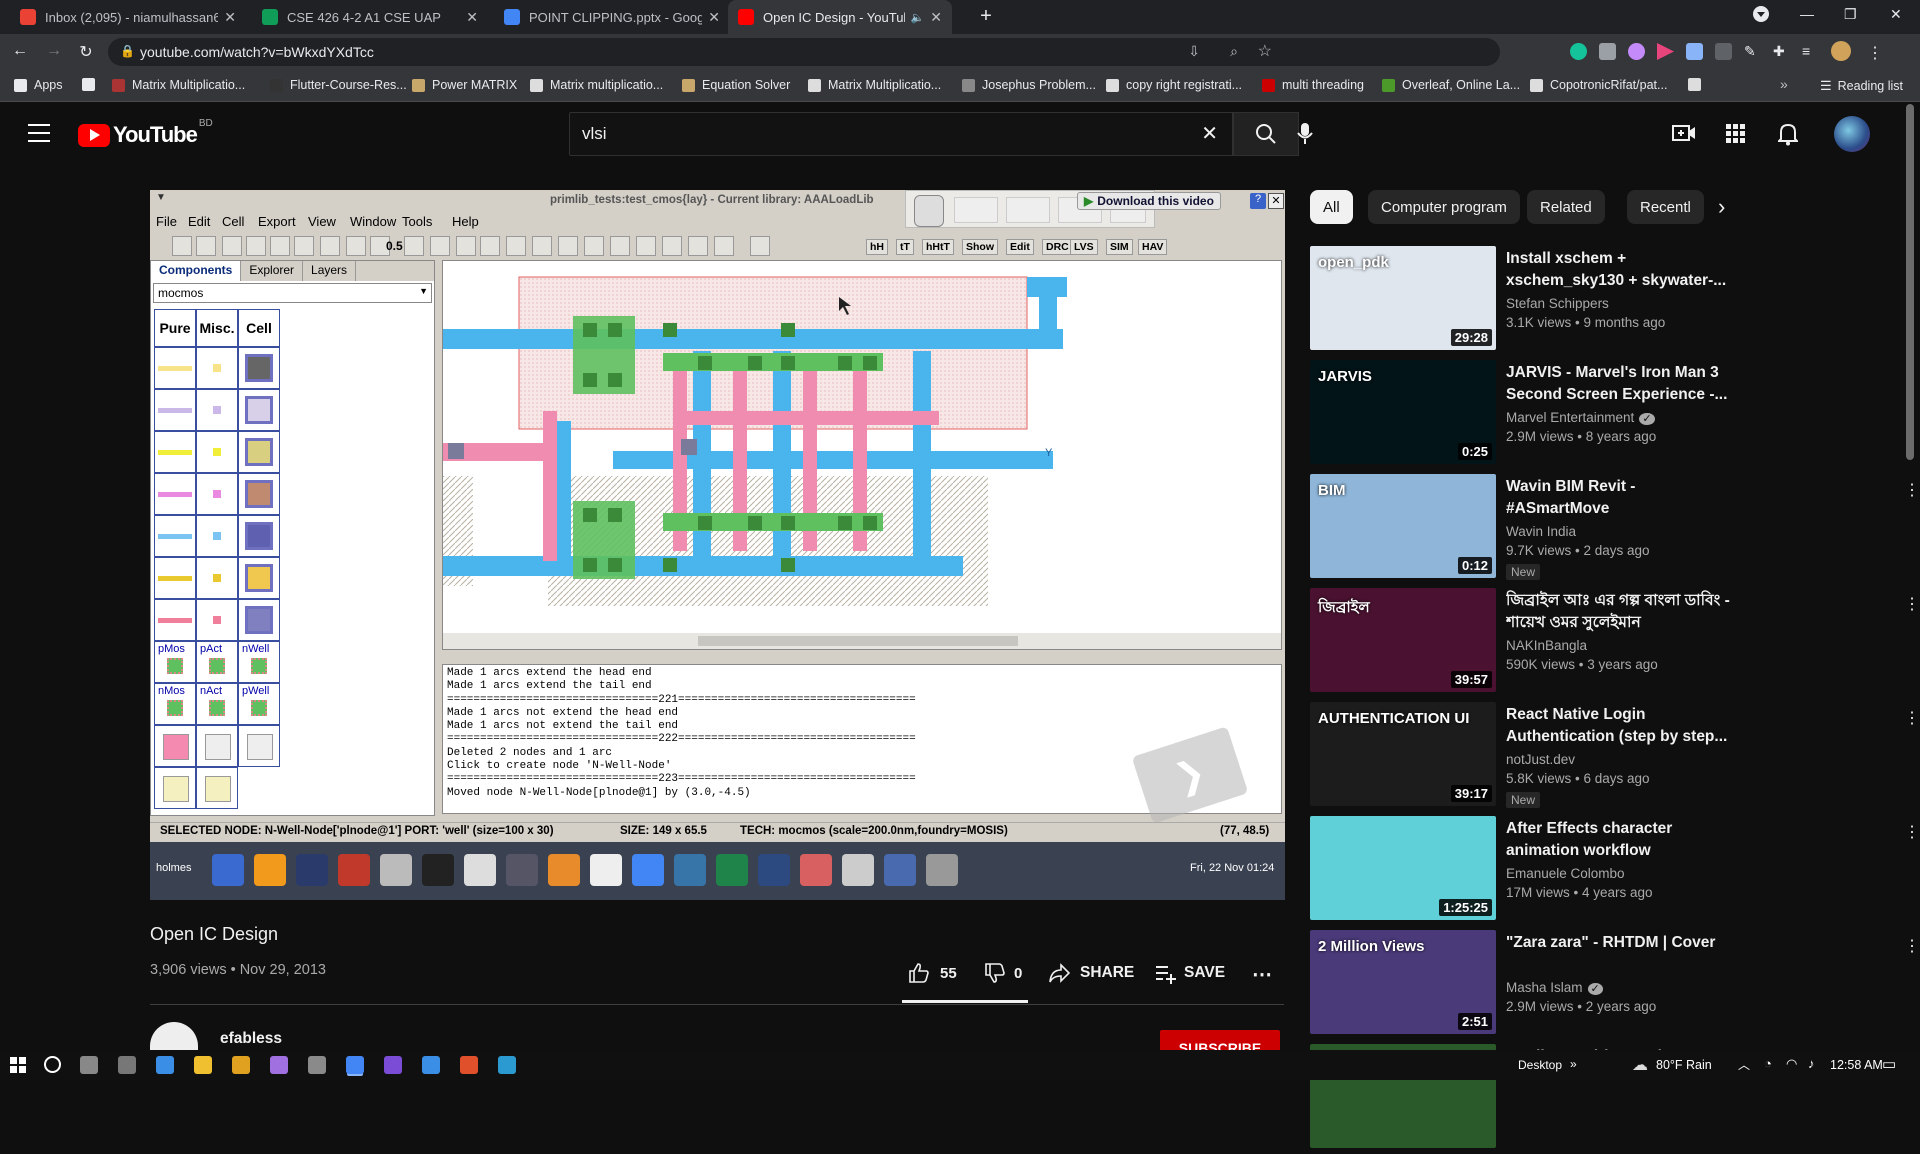  What do you see at coordinates (1810, 51) in the screenshot?
I see `media-control-icon: ≡` at bounding box center [1810, 51].